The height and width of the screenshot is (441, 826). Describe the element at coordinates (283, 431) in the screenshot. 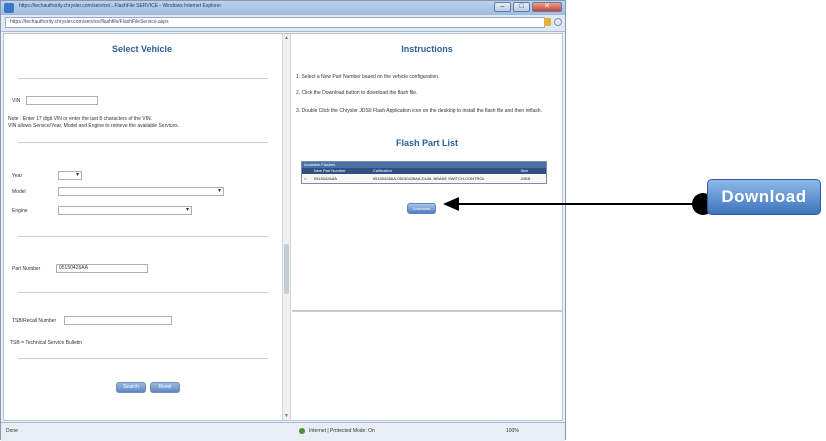

I see `status-bar: Done Internet | Protected Mode: On 100%` at that location.